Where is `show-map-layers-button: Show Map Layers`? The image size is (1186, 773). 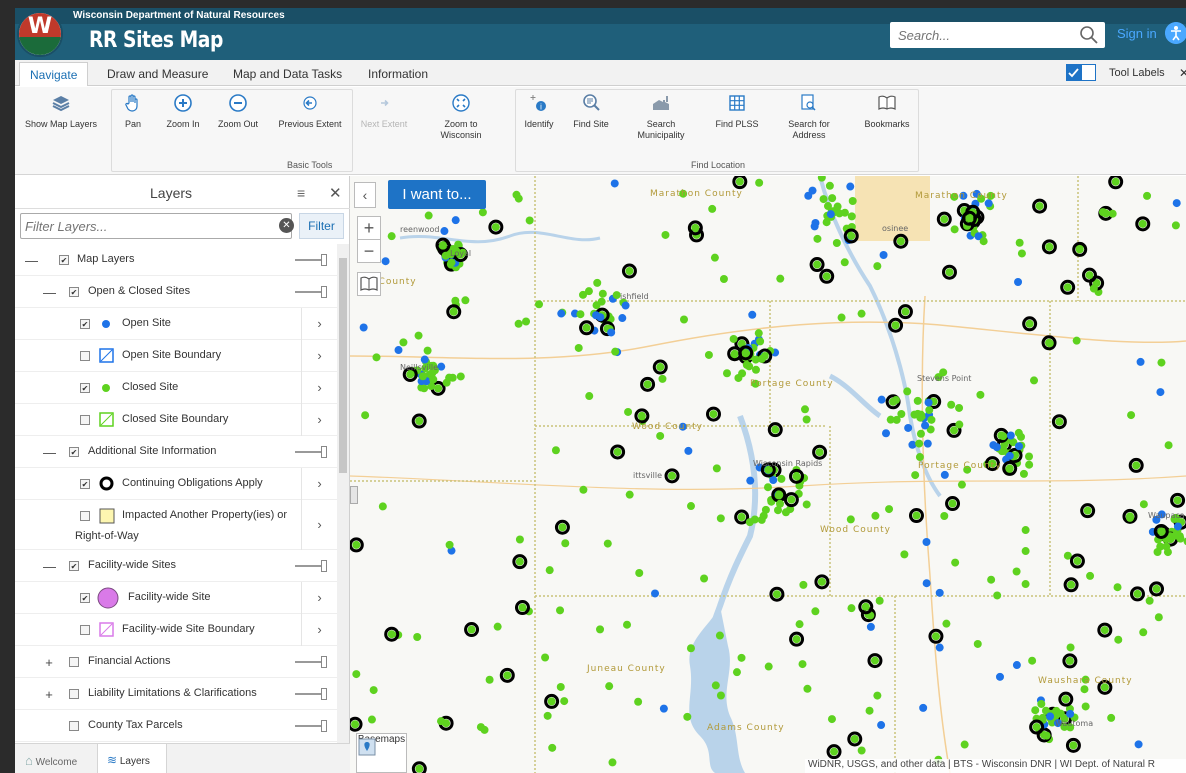
show-map-layers-button: Show Map Layers is located at coordinates (61, 111).